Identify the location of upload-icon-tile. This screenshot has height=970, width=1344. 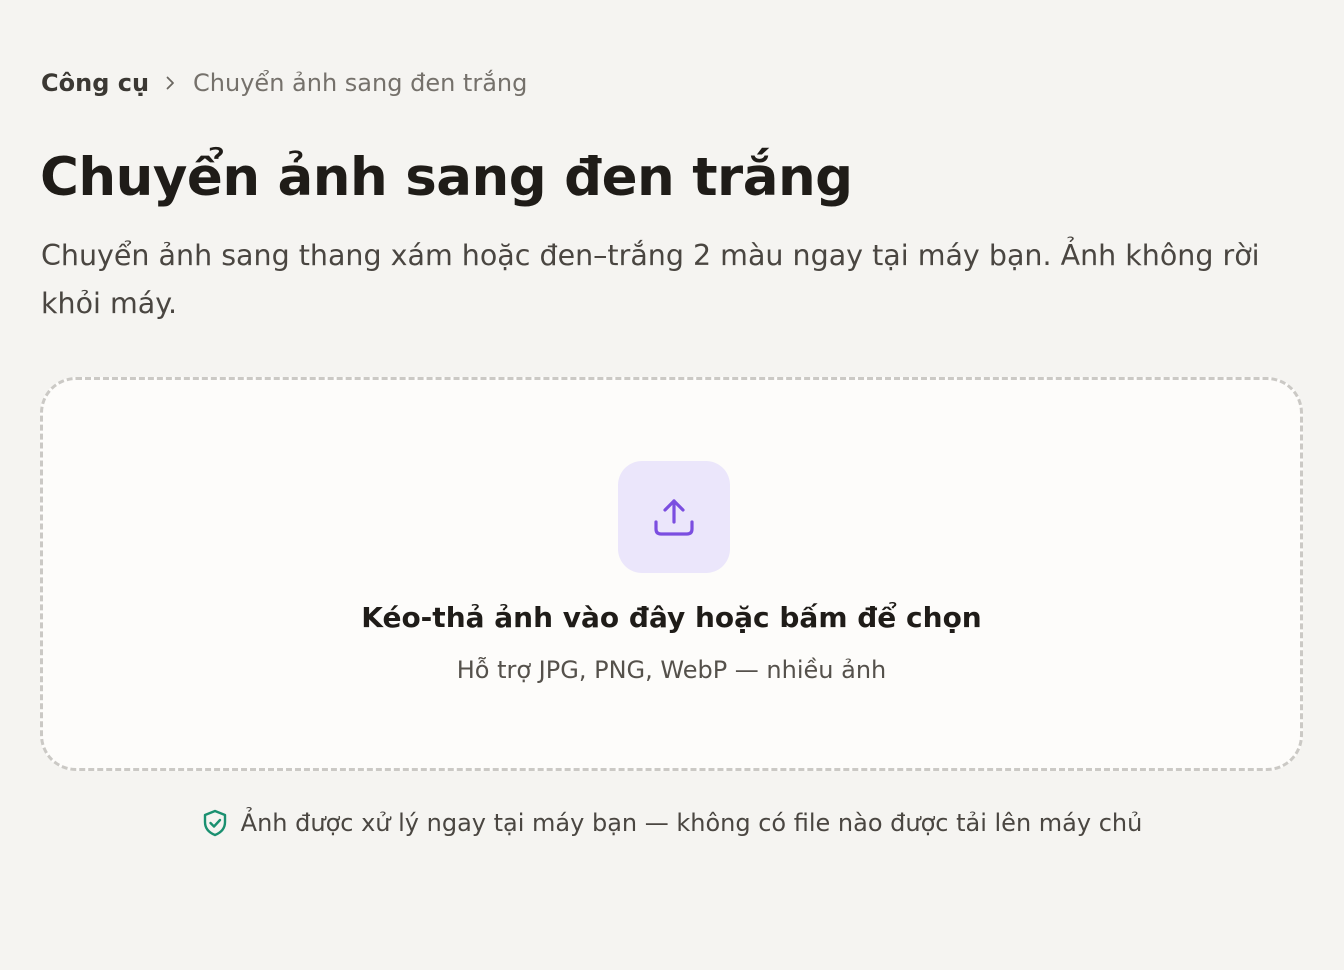
(674, 517).